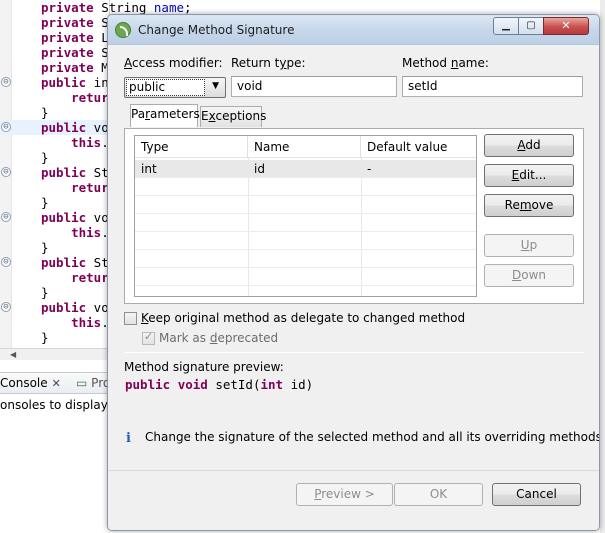 This screenshot has height=533, width=605. Describe the element at coordinates (175, 87) in the screenshot. I see `access-modifier-select: public ▼` at that location.